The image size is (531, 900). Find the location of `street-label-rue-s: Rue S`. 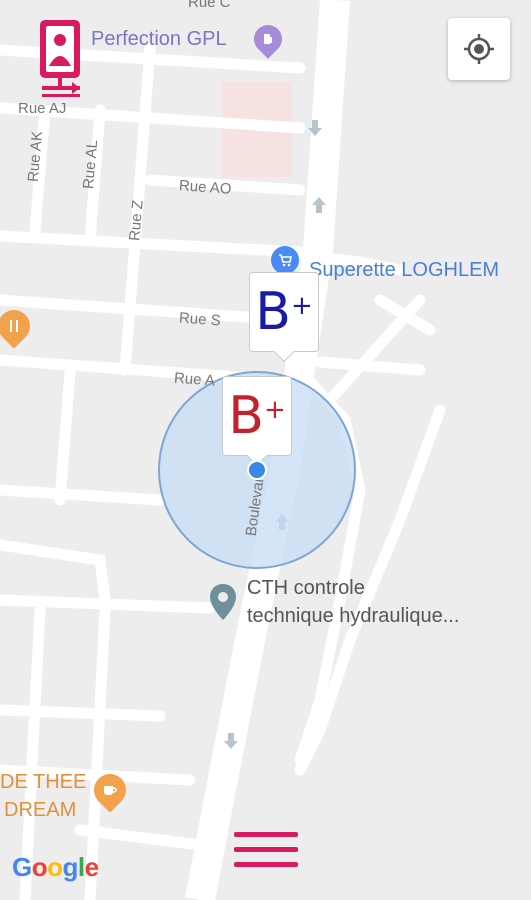

street-label-rue-s: Rue S is located at coordinates (200, 319).